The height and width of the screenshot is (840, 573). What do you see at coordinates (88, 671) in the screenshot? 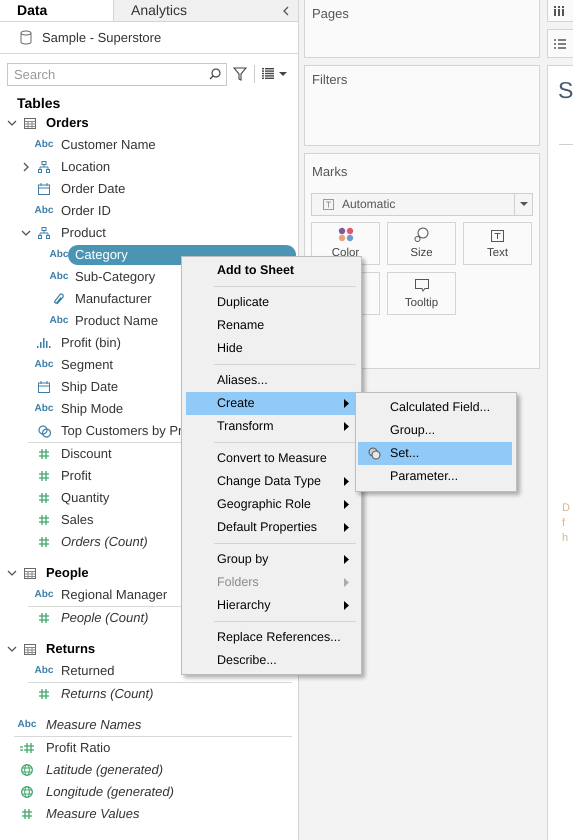
I see `field-item: Returned` at bounding box center [88, 671].